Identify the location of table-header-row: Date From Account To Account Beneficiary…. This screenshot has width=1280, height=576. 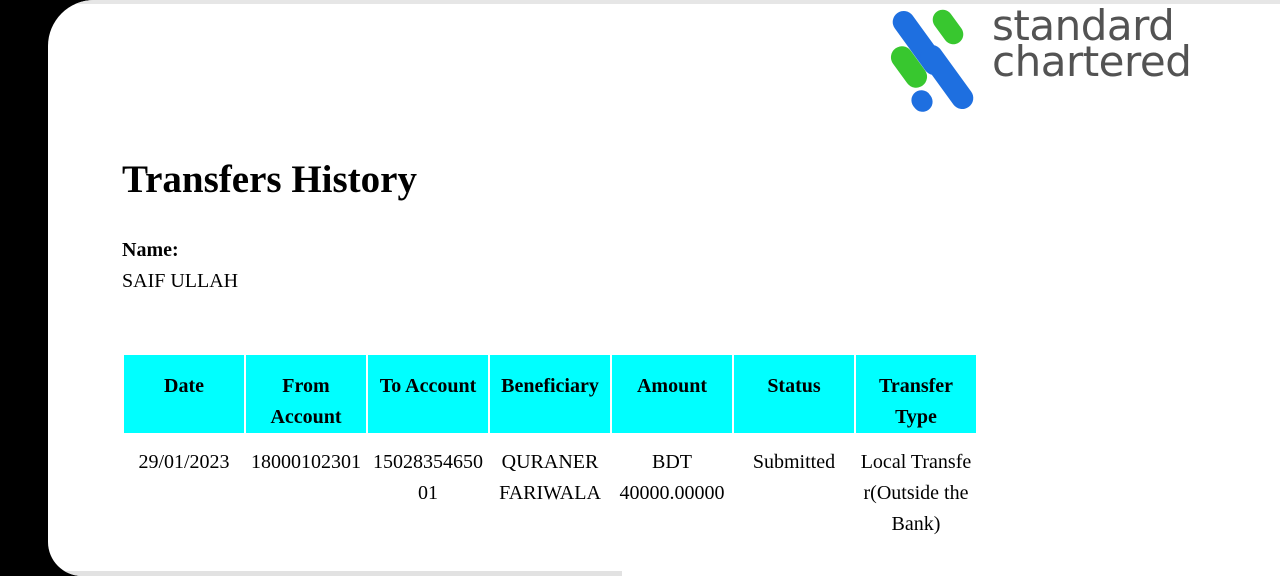
(550, 394).